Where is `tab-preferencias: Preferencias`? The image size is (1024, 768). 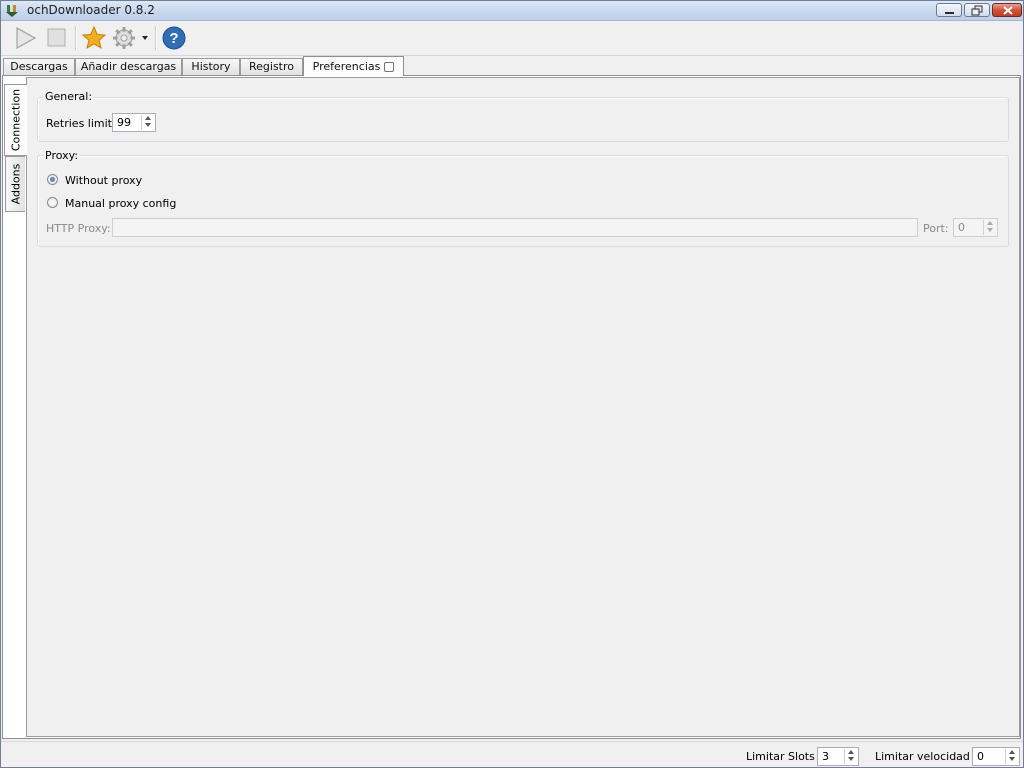
tab-preferencias: Preferencias is located at coordinates (353, 66).